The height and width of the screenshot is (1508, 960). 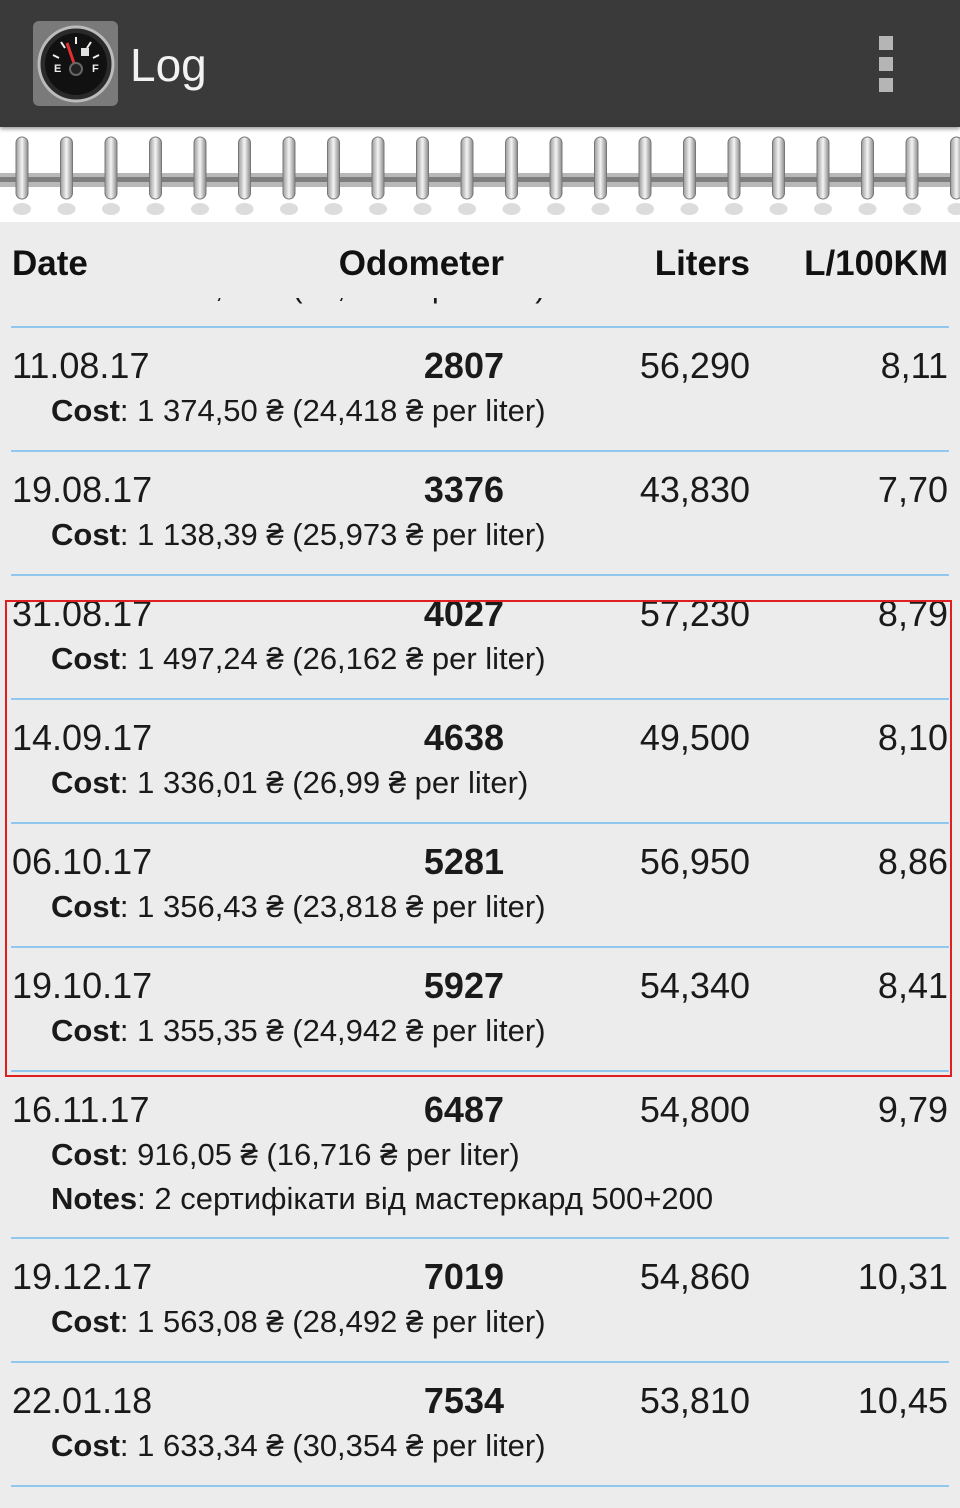 I want to click on entry-liters: 43,830, so click(x=694, y=489).